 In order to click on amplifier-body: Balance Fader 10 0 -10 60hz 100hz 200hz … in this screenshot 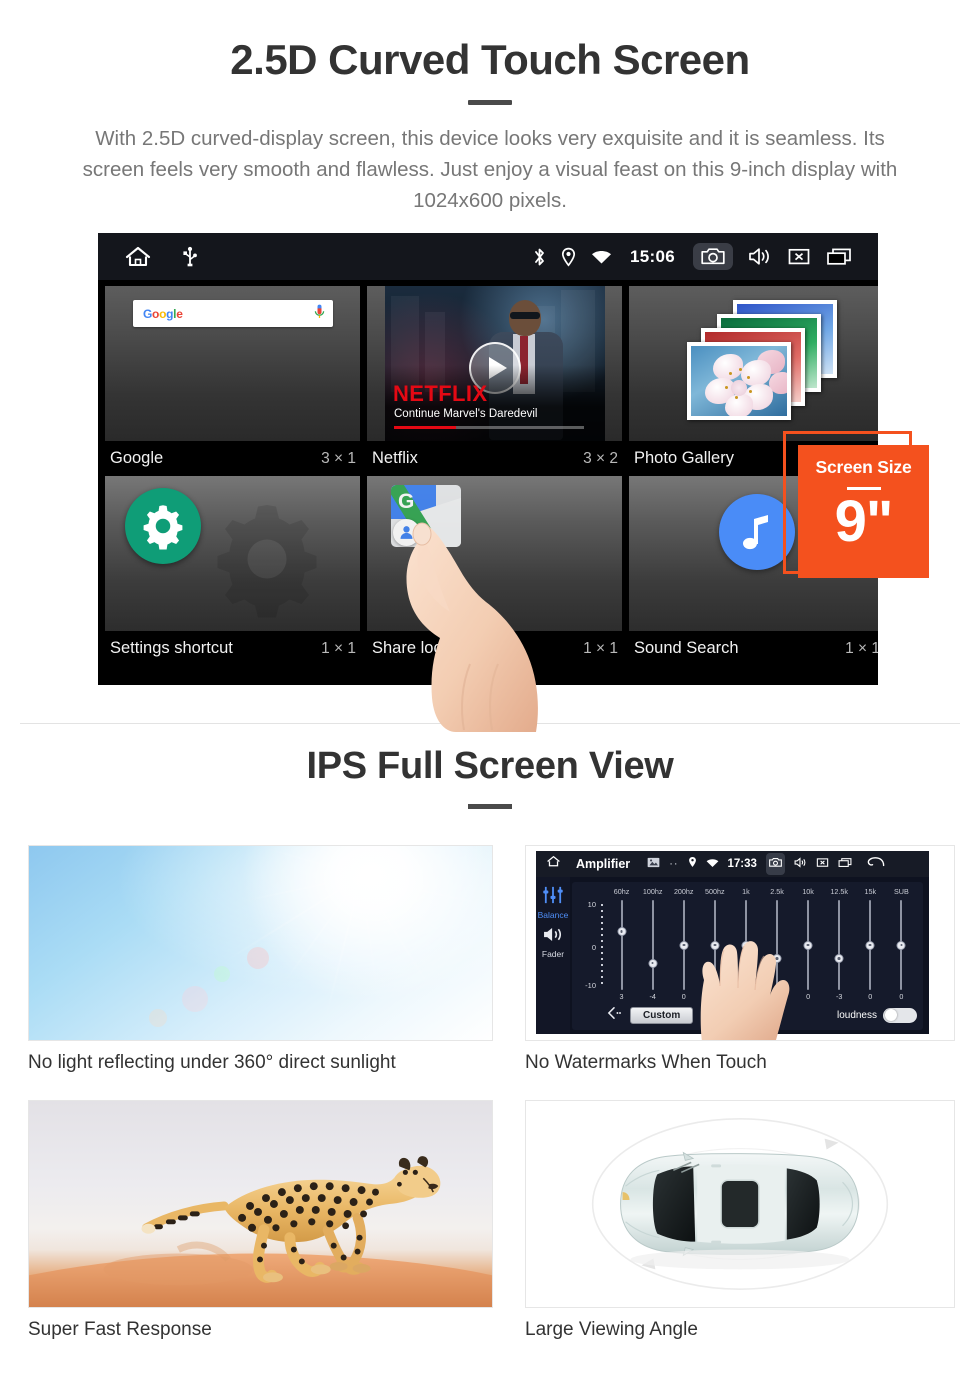, I will do `click(732, 958)`.